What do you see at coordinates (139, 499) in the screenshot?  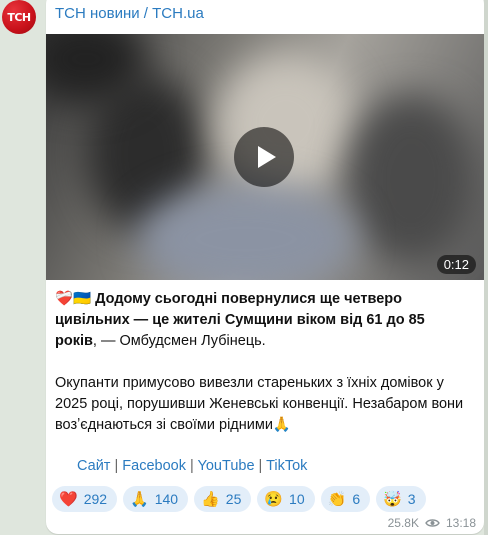 I see `pray-icon: 🙏` at bounding box center [139, 499].